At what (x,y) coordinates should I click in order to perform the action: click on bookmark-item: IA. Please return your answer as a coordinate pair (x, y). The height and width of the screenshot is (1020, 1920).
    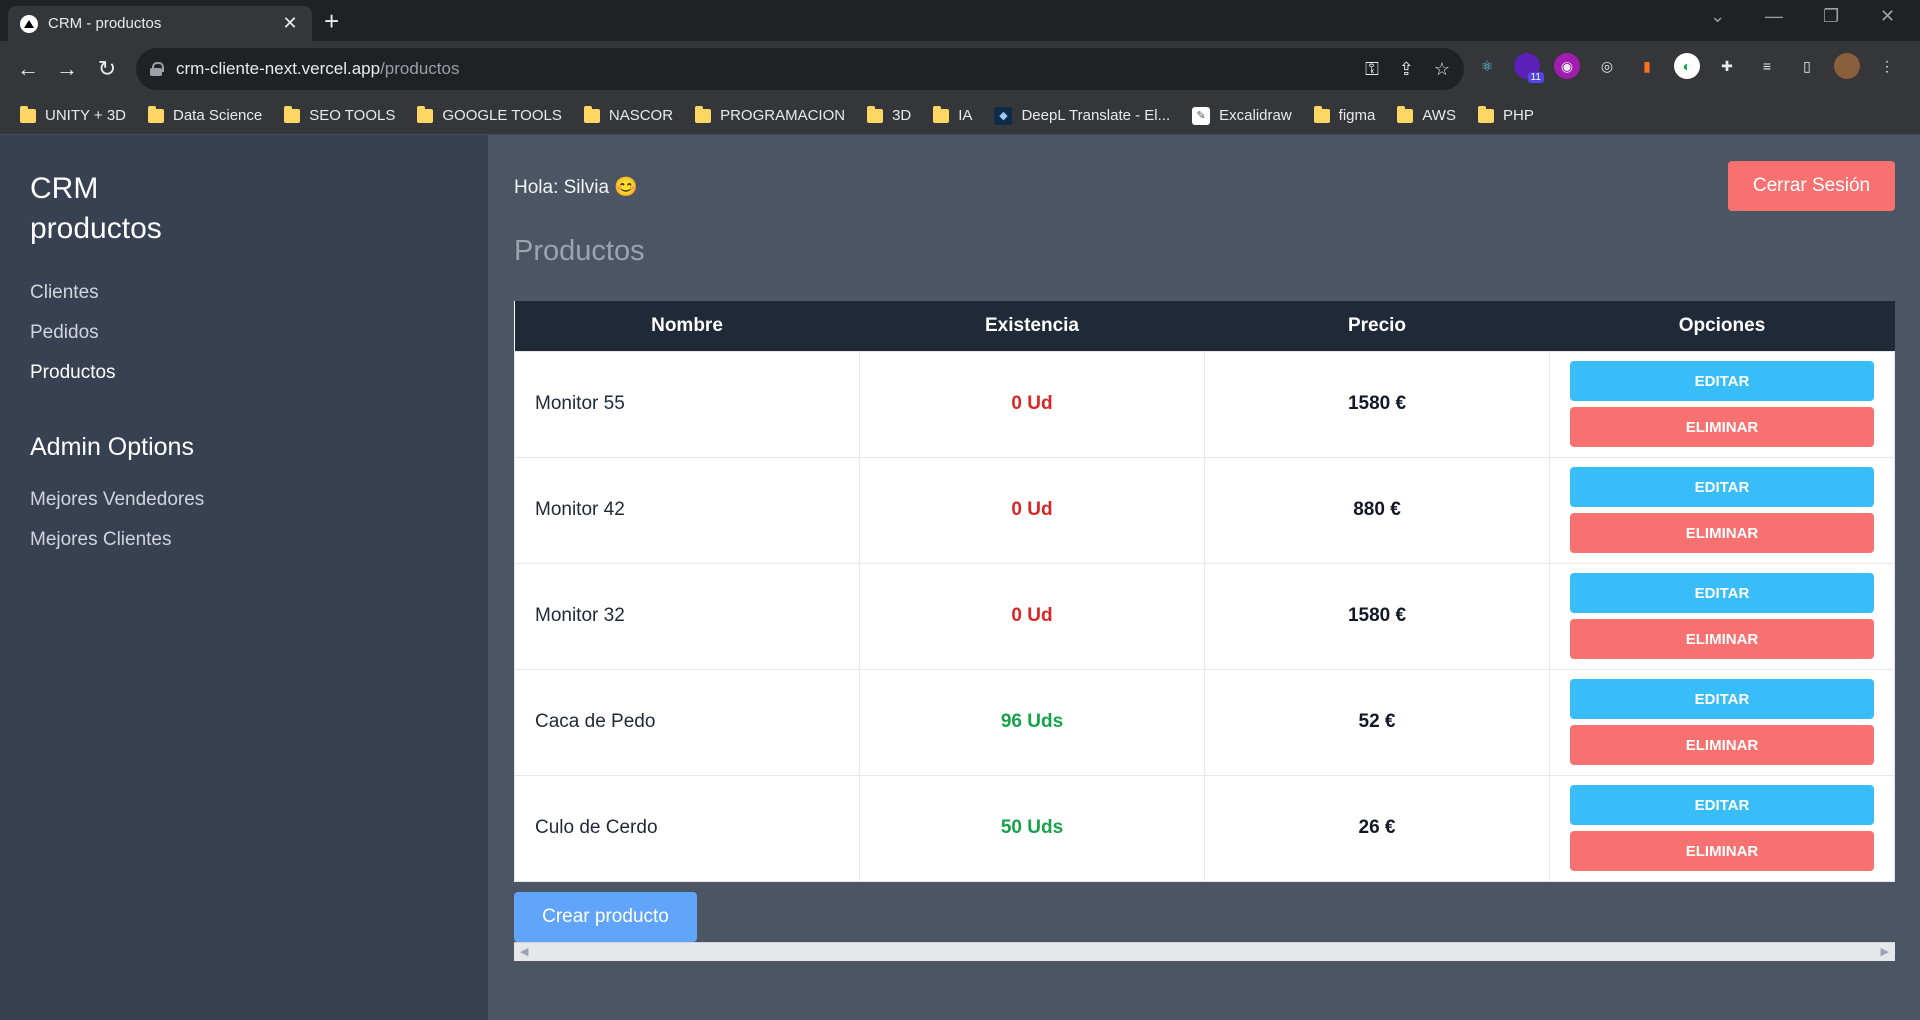
    Looking at the image, I should click on (952, 114).